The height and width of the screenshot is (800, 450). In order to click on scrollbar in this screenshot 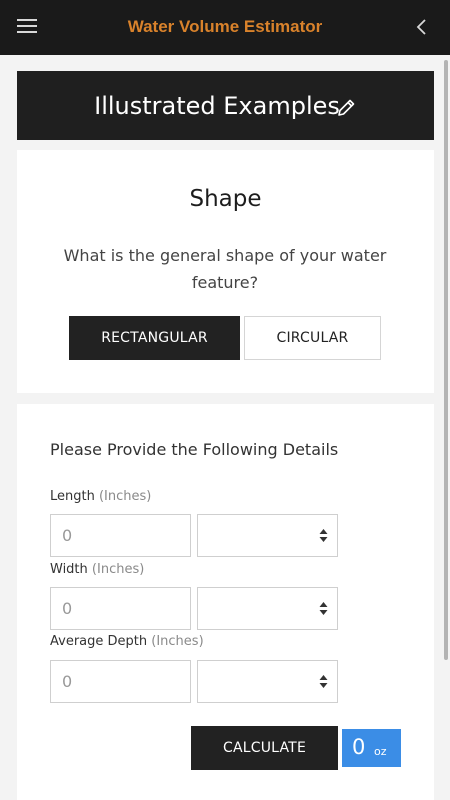, I will do `click(446, 360)`.